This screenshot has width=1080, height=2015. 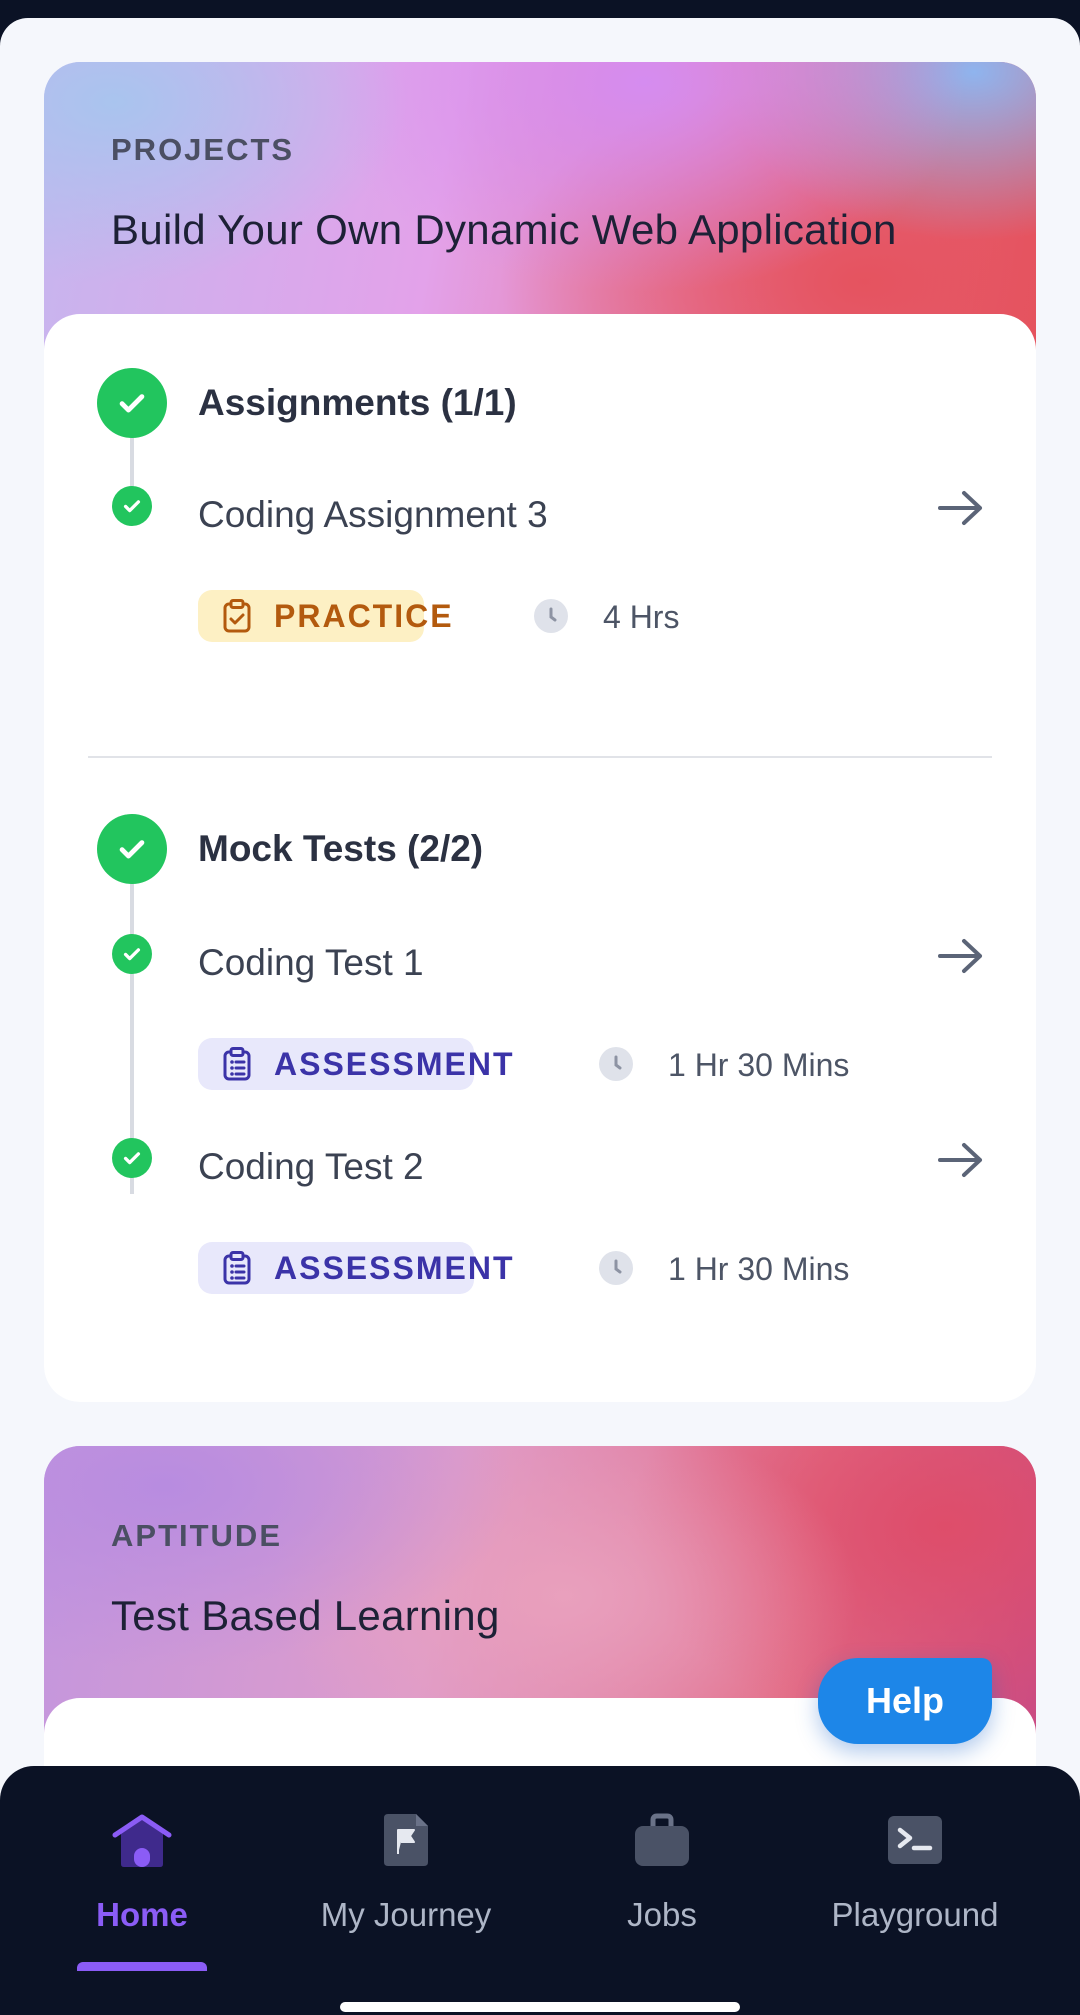 What do you see at coordinates (662, 1839) in the screenshot?
I see `briefcase-icon` at bounding box center [662, 1839].